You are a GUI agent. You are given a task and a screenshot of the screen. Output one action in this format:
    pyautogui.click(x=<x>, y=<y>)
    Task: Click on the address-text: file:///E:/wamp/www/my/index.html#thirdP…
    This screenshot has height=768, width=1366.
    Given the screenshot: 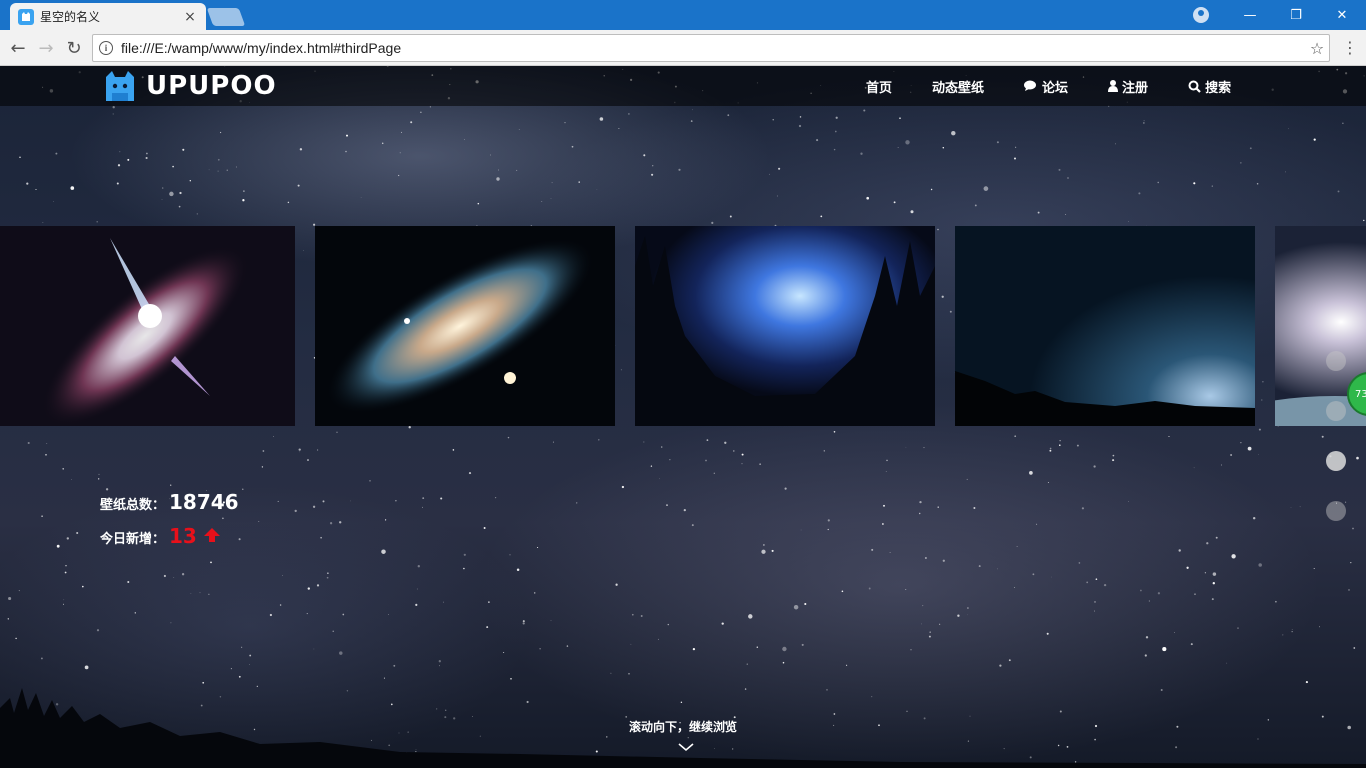 What is the action you would take?
    pyautogui.click(x=713, y=48)
    